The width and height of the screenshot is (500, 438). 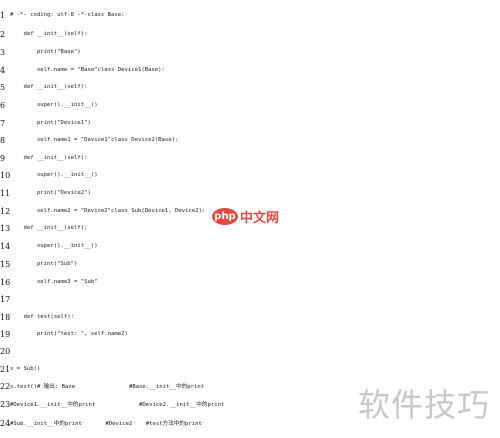 I want to click on line-number: 18, so click(x=5, y=317).